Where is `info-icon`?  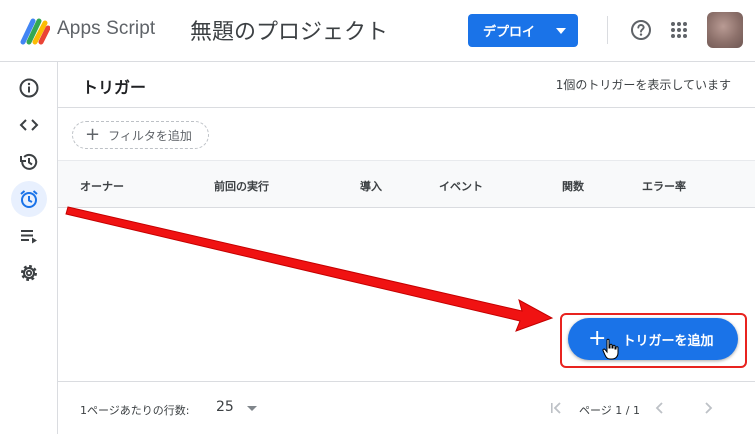
info-icon is located at coordinates (29, 88).